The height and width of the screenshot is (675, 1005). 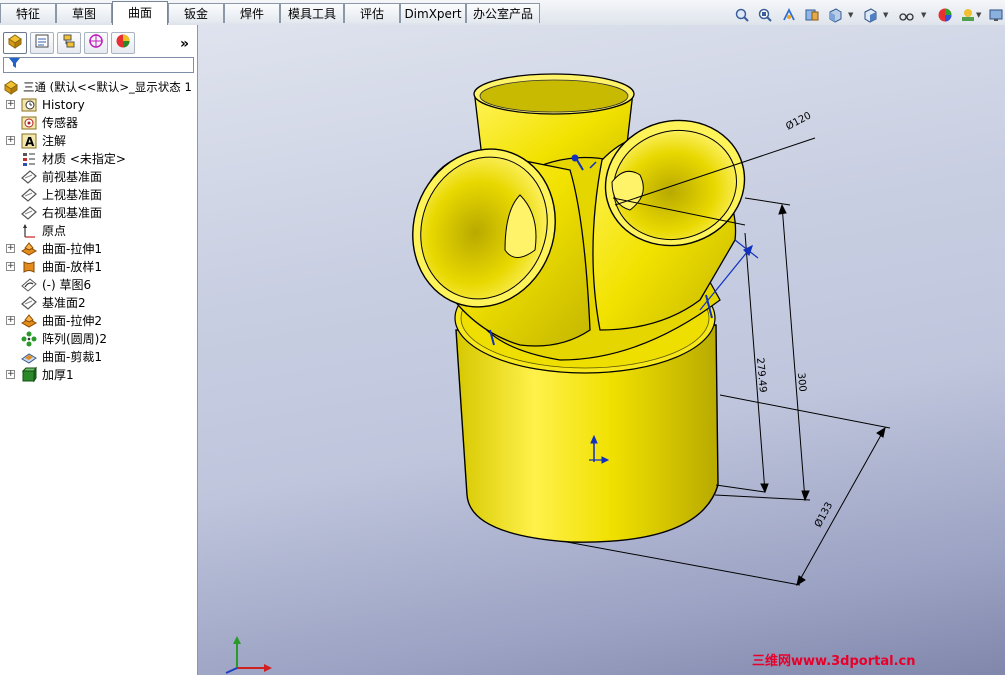 I want to click on tree-item-thicken1: + 加厚1, so click(x=98, y=375).